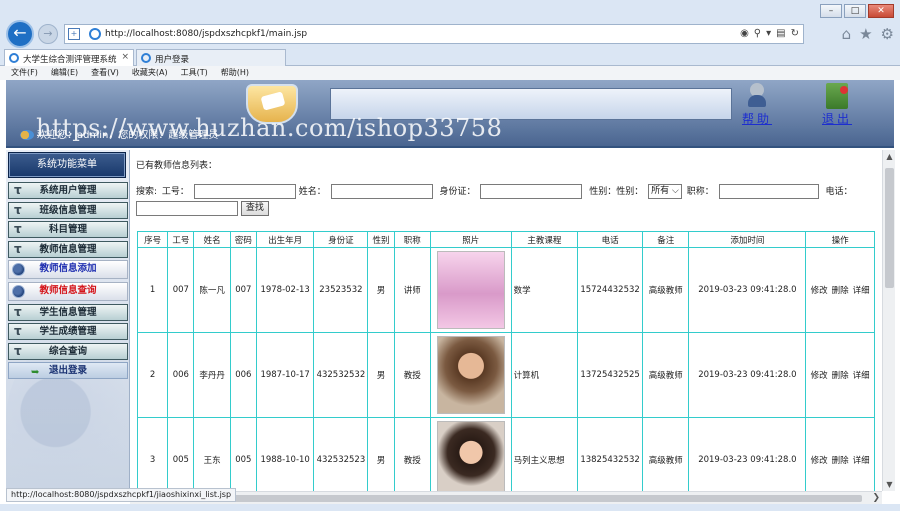 This screenshot has width=900, height=511. Describe the element at coordinates (152, 454) in the screenshot. I see `cell-seq: 3` at that location.